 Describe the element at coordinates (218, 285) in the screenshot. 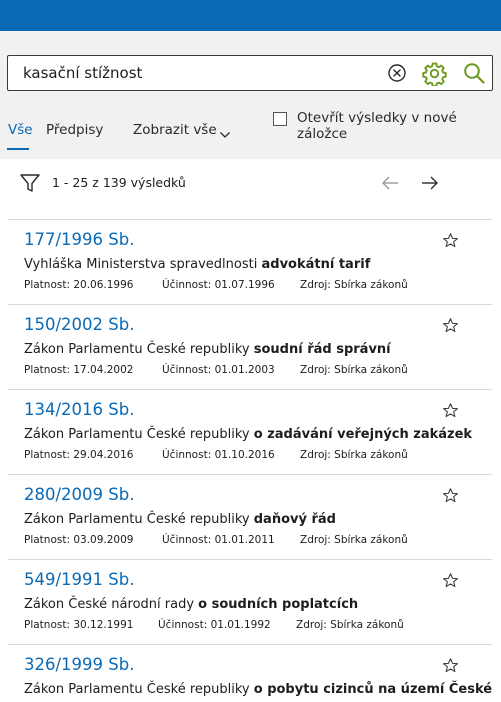

I see `result-ucinnost: Účinnost: 01.07.1996` at that location.